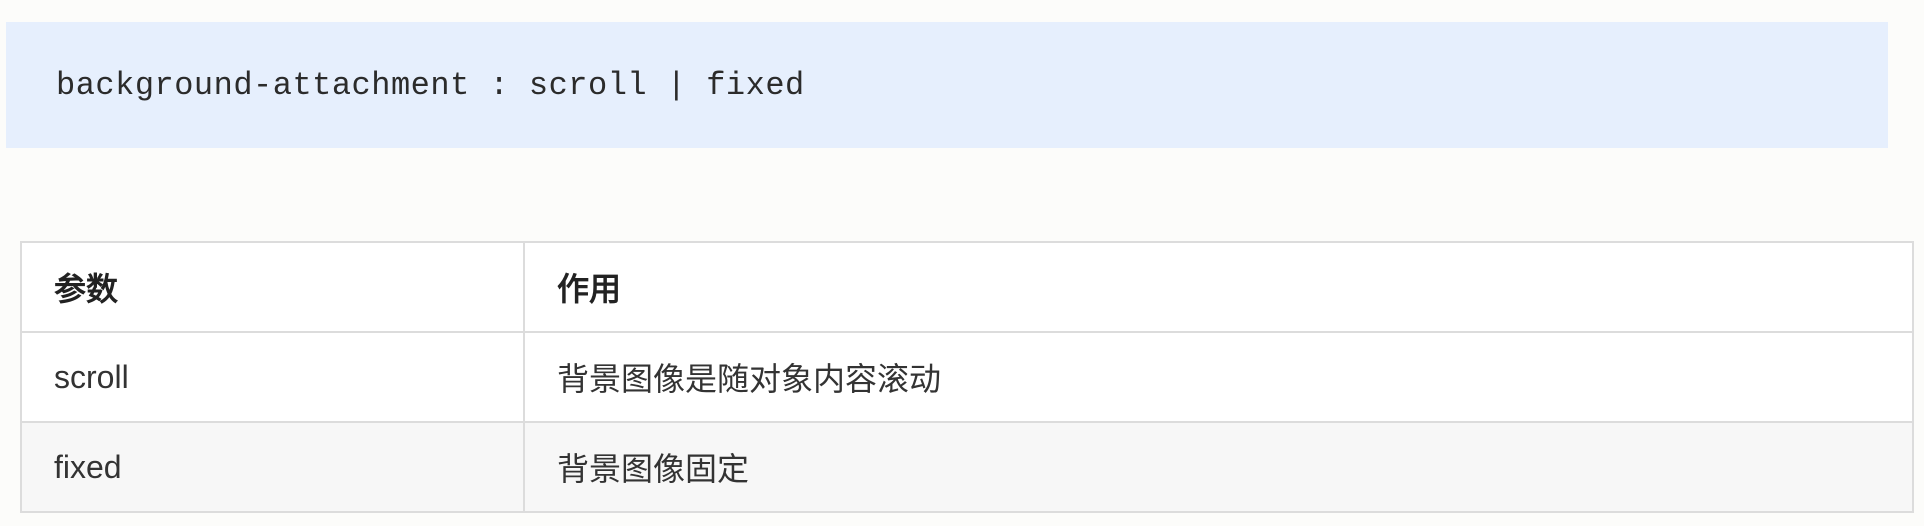 The width and height of the screenshot is (1924, 526). Describe the element at coordinates (1218, 287) in the screenshot. I see `header-effect: 作用` at that location.